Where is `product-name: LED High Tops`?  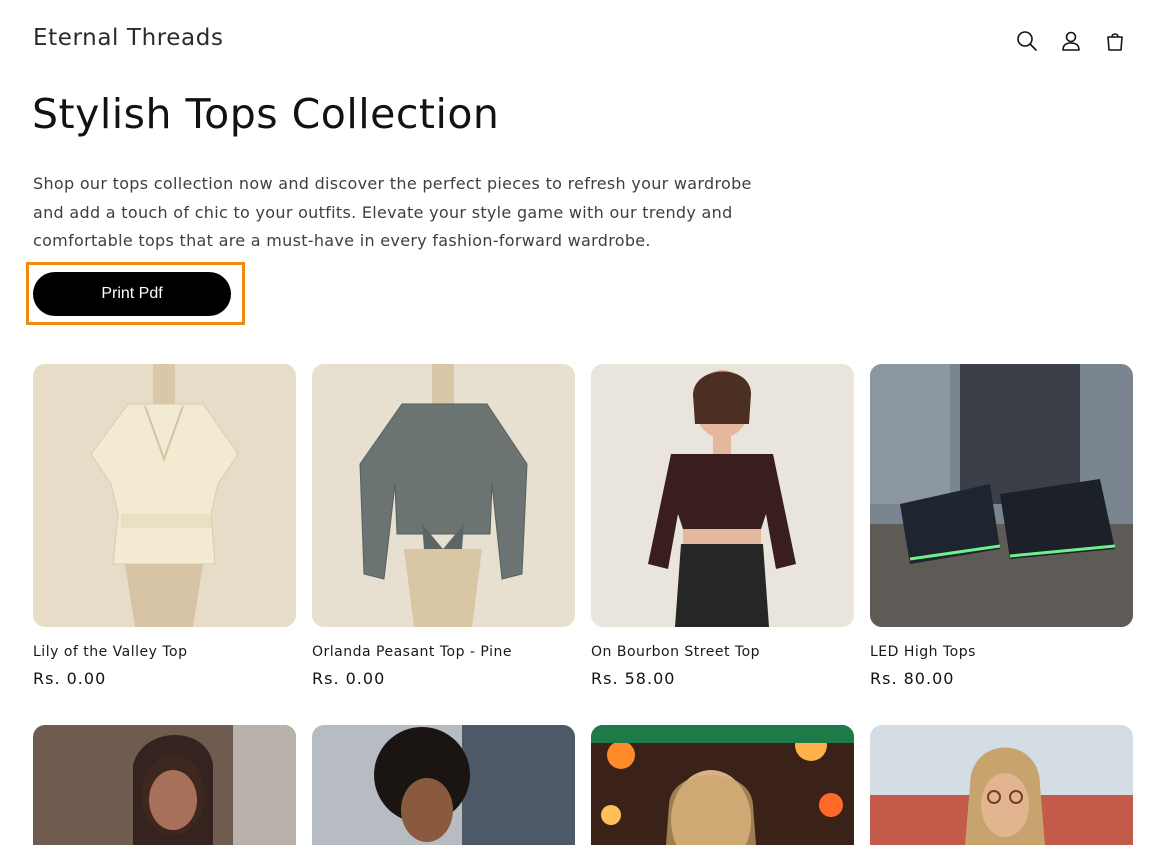
product-name: LED High Tops is located at coordinates (923, 652).